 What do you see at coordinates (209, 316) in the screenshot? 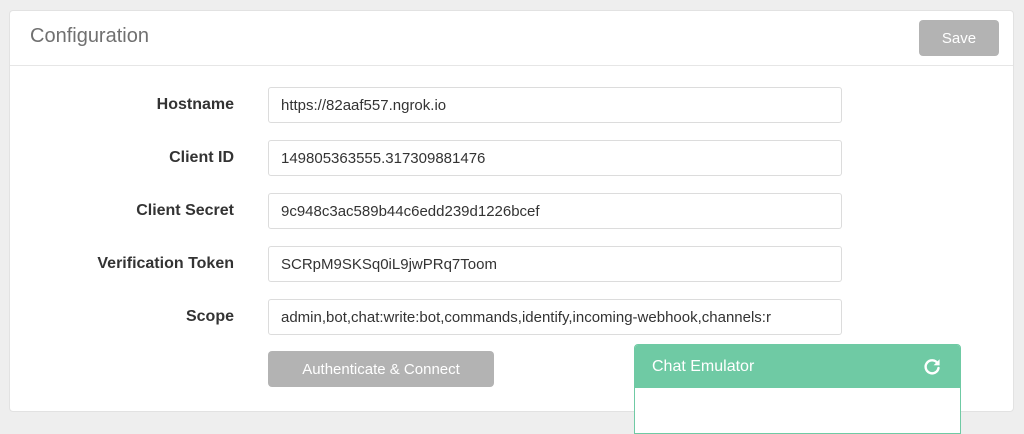
I see `scope-label: Scope` at bounding box center [209, 316].